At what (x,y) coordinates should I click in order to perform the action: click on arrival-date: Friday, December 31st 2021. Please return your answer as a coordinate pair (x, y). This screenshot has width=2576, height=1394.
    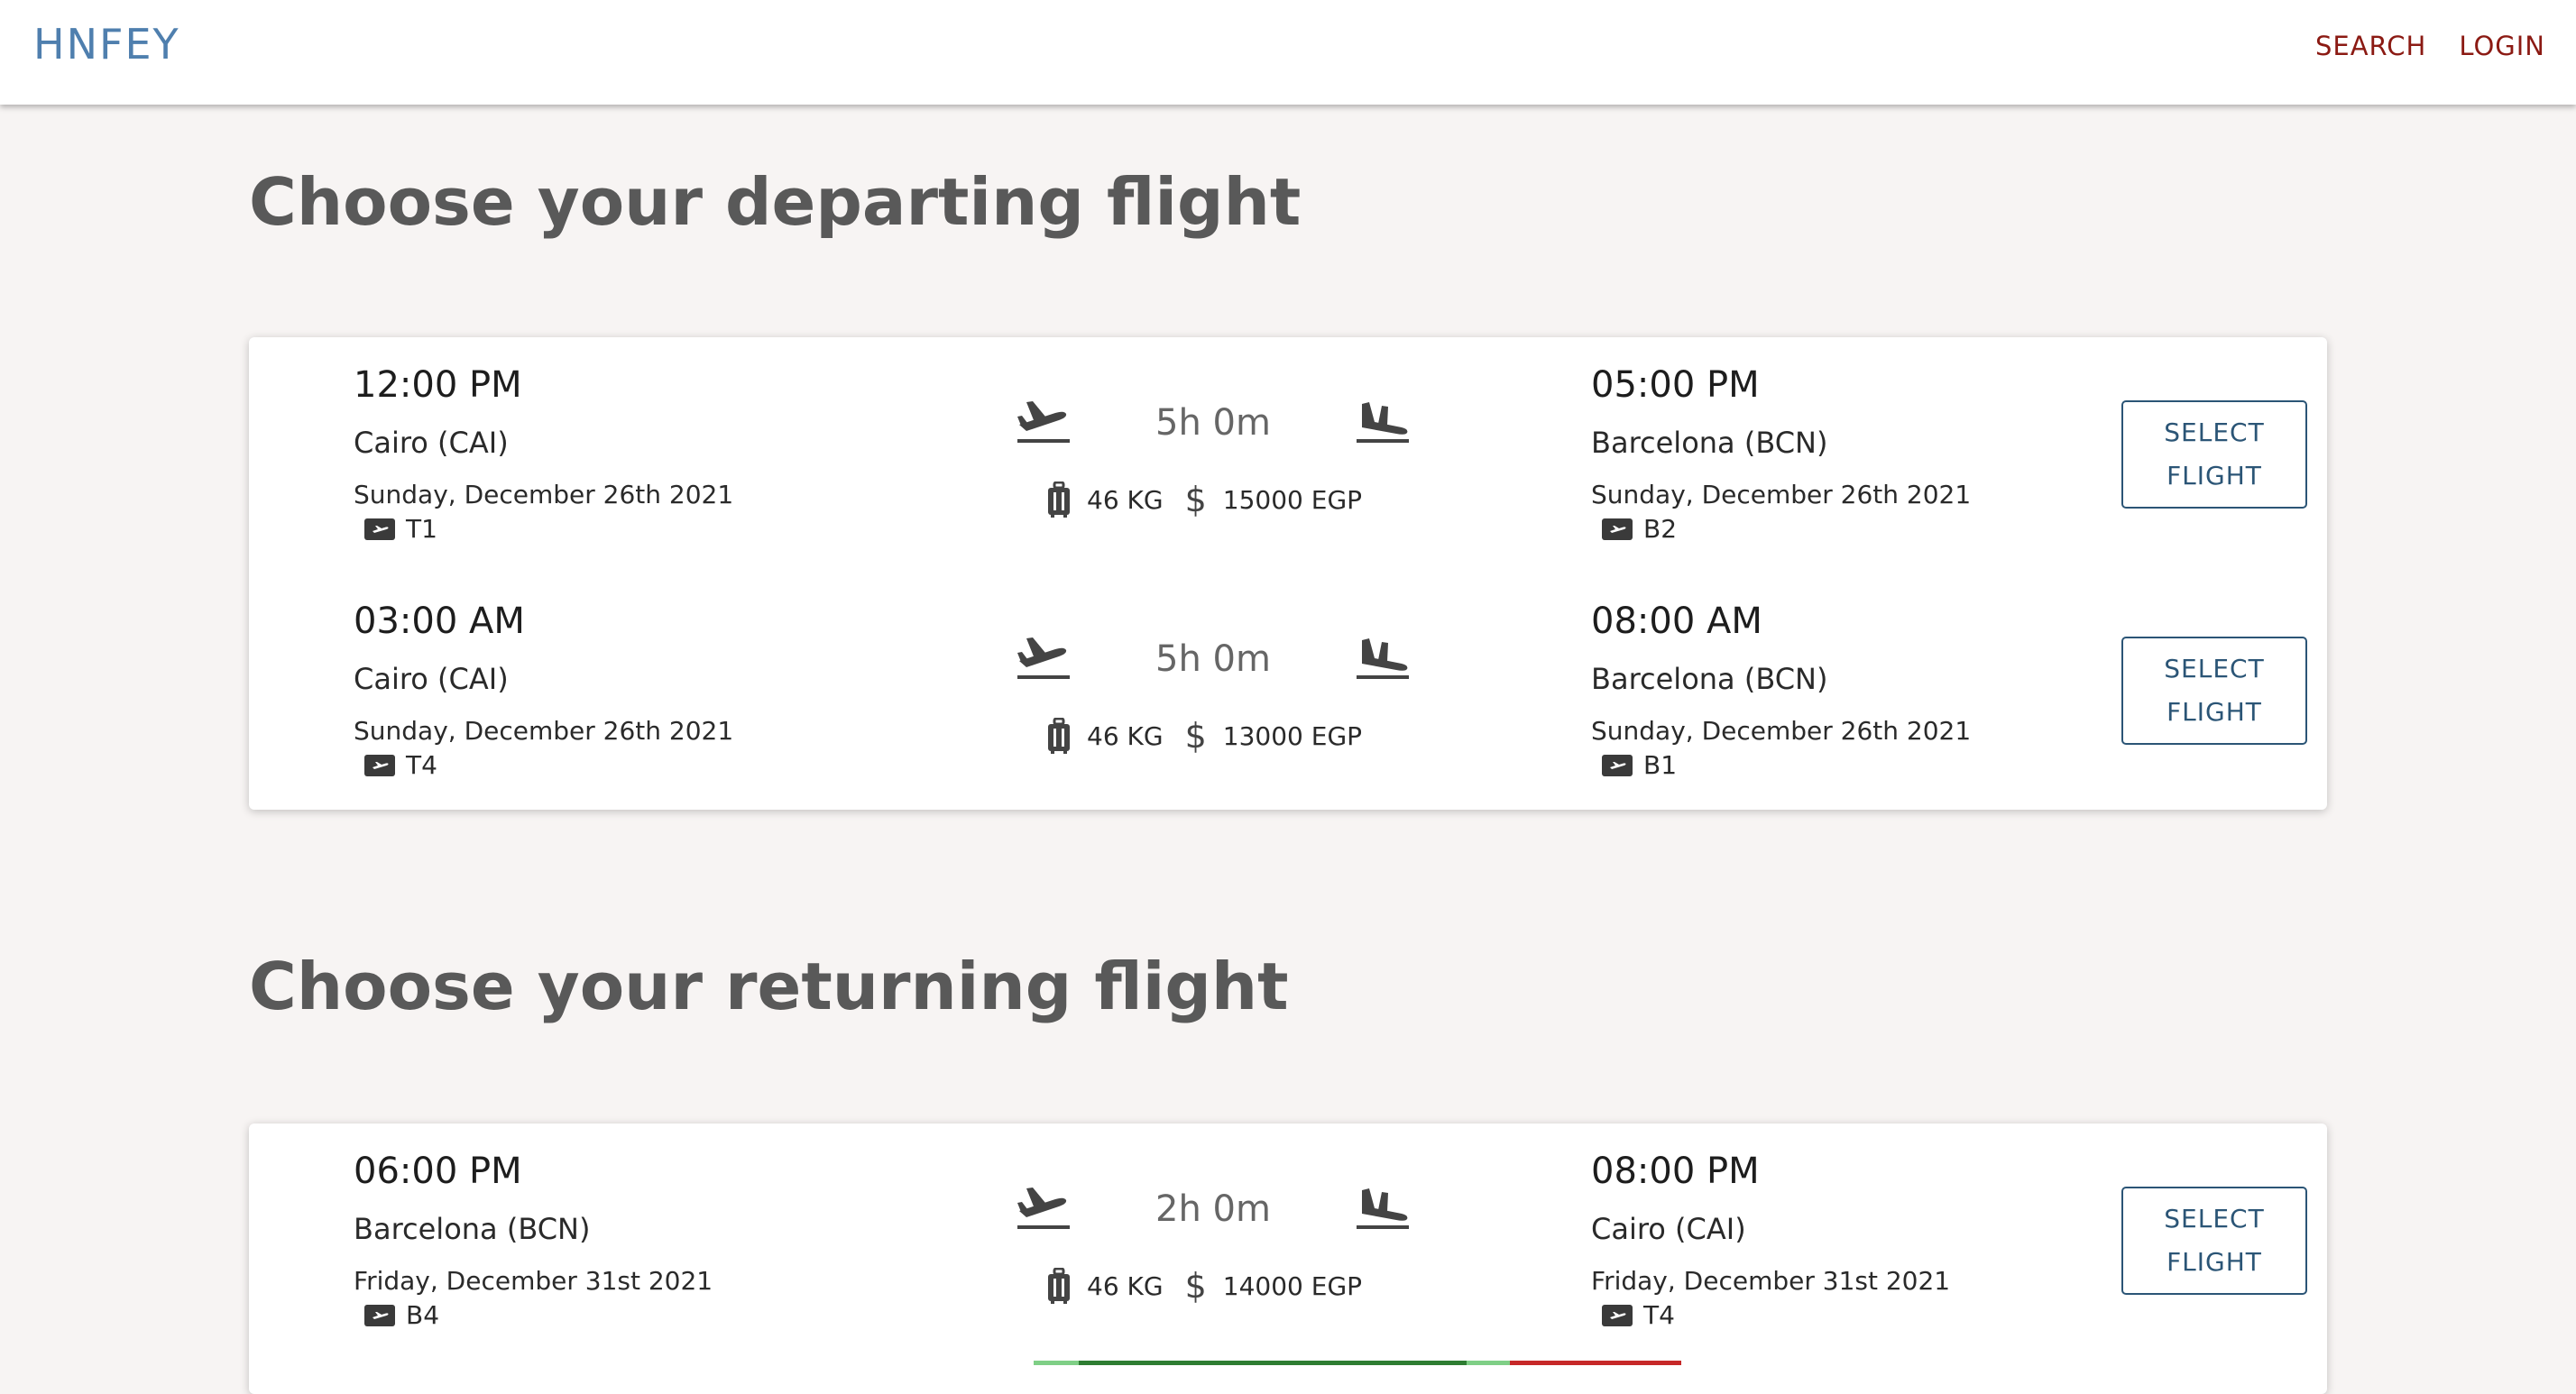
    Looking at the image, I should click on (1771, 1281).